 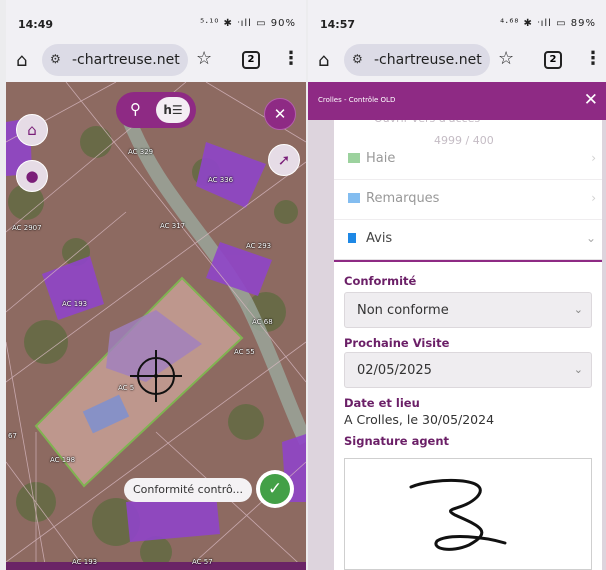 What do you see at coordinates (419, 419) in the screenshot?
I see `date-lieu-value: A Crolles, le 30/05/2024` at bounding box center [419, 419].